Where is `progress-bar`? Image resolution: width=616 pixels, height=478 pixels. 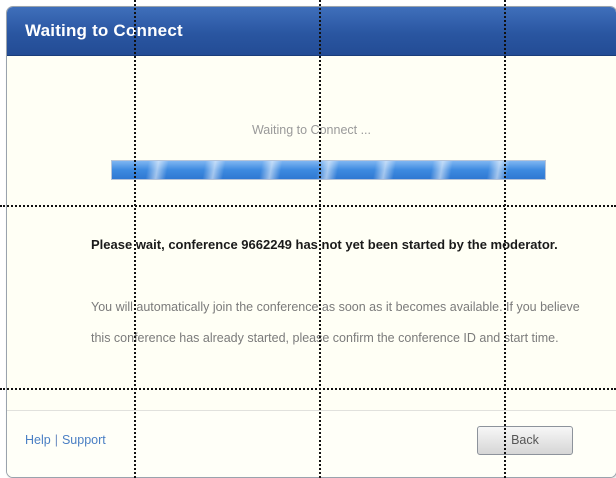
progress-bar is located at coordinates (328, 170).